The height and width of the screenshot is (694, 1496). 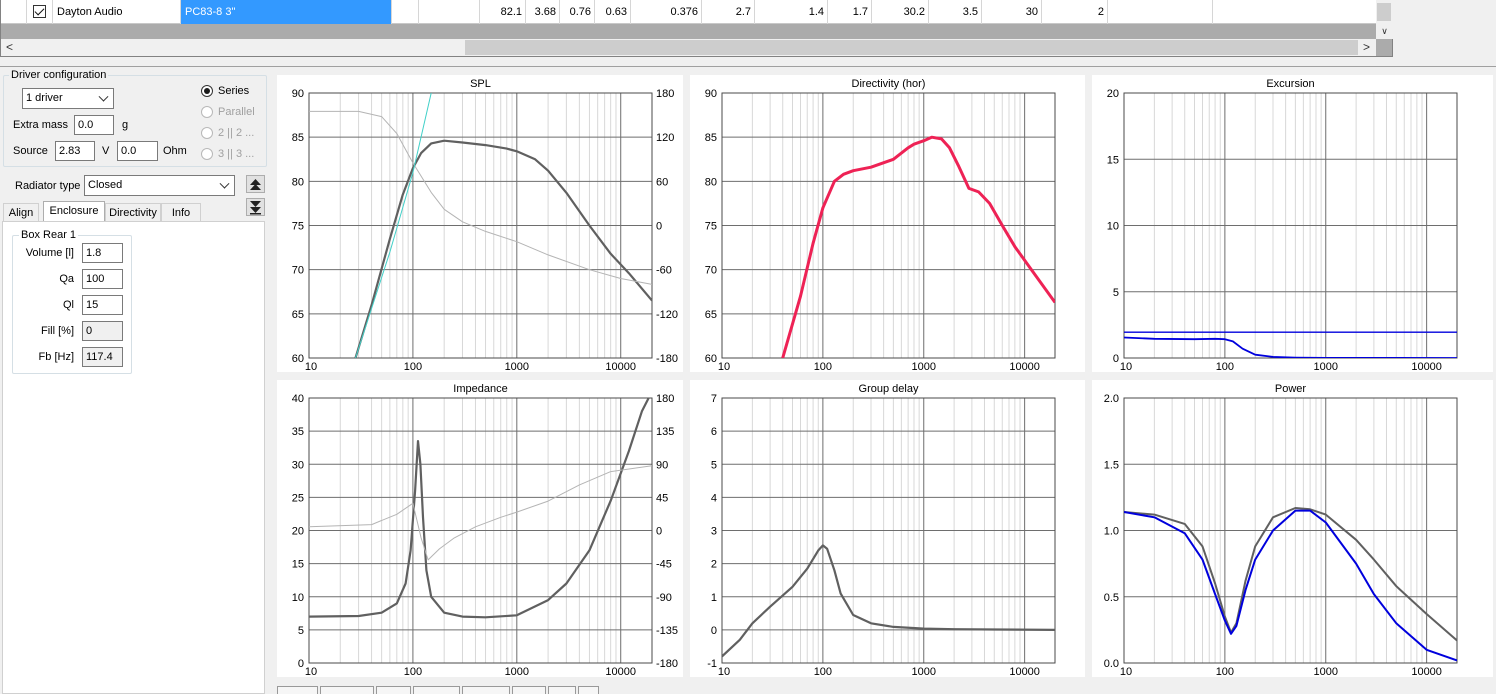 What do you see at coordinates (68, 305) in the screenshot?
I see `ql-label: Ql` at bounding box center [68, 305].